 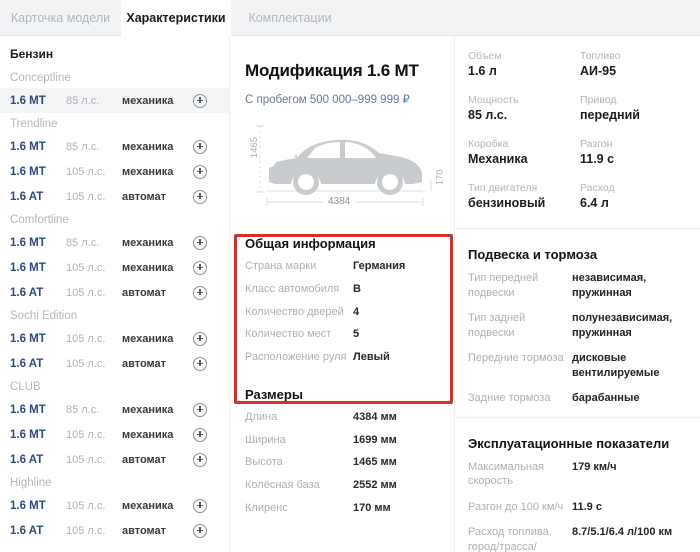 I want to click on spec-value: полунезависимая, пружинная, so click(x=622, y=325).